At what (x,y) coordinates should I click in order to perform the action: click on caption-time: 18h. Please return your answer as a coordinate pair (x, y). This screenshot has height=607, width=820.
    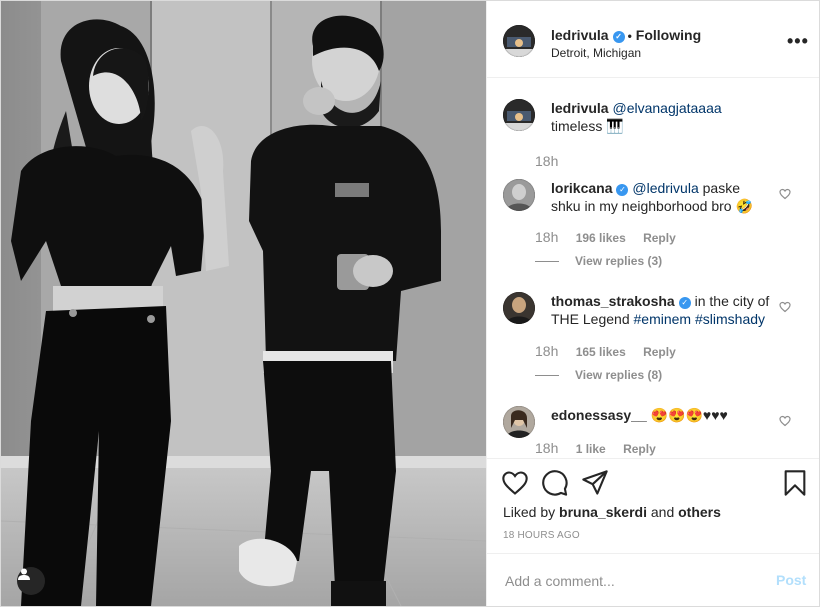
    Looking at the image, I should click on (546, 161).